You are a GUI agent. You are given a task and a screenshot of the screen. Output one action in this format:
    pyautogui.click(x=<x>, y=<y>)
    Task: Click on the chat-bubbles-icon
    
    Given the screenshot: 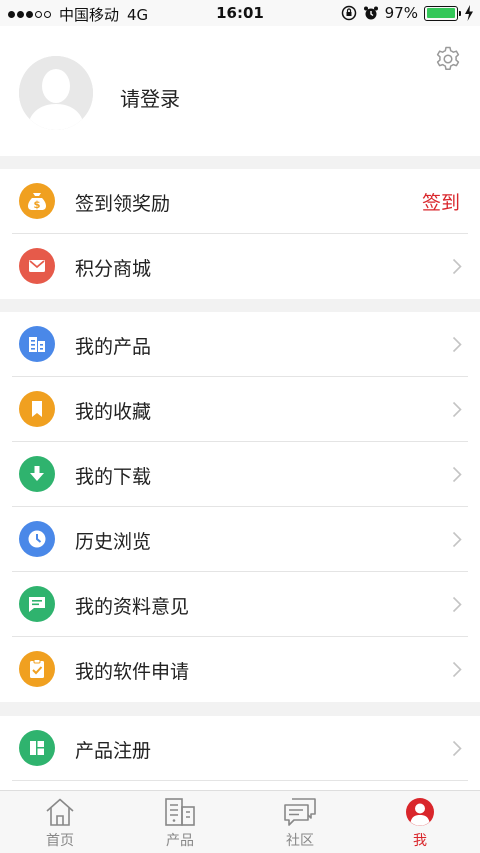 What is the action you would take?
    pyautogui.click(x=300, y=812)
    